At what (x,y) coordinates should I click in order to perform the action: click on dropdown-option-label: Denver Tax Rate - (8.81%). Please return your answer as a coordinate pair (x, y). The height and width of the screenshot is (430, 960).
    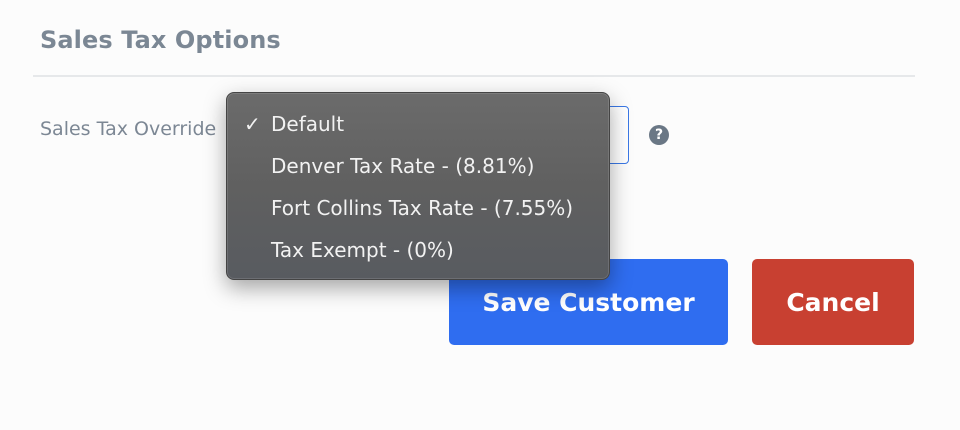
    Looking at the image, I should click on (403, 166).